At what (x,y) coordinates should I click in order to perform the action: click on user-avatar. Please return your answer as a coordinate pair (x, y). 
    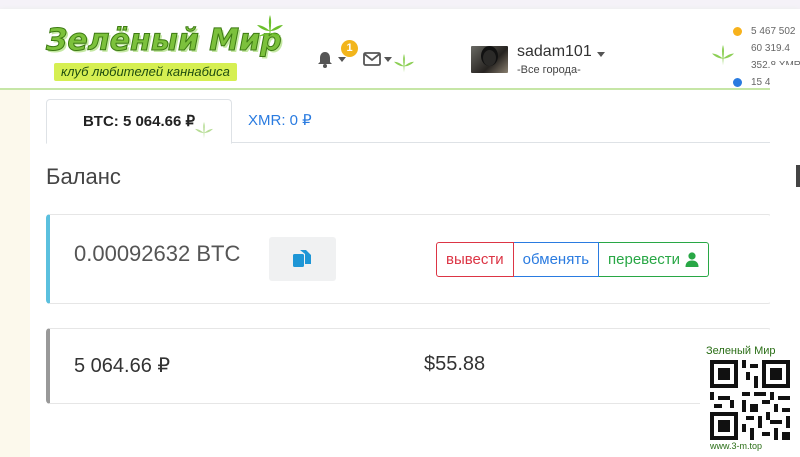
    Looking at the image, I should click on (489, 59).